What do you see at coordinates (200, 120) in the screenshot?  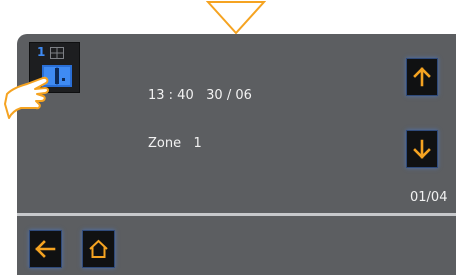 I see `status-readout: 13 : 40 30 / 06 Zone 1` at bounding box center [200, 120].